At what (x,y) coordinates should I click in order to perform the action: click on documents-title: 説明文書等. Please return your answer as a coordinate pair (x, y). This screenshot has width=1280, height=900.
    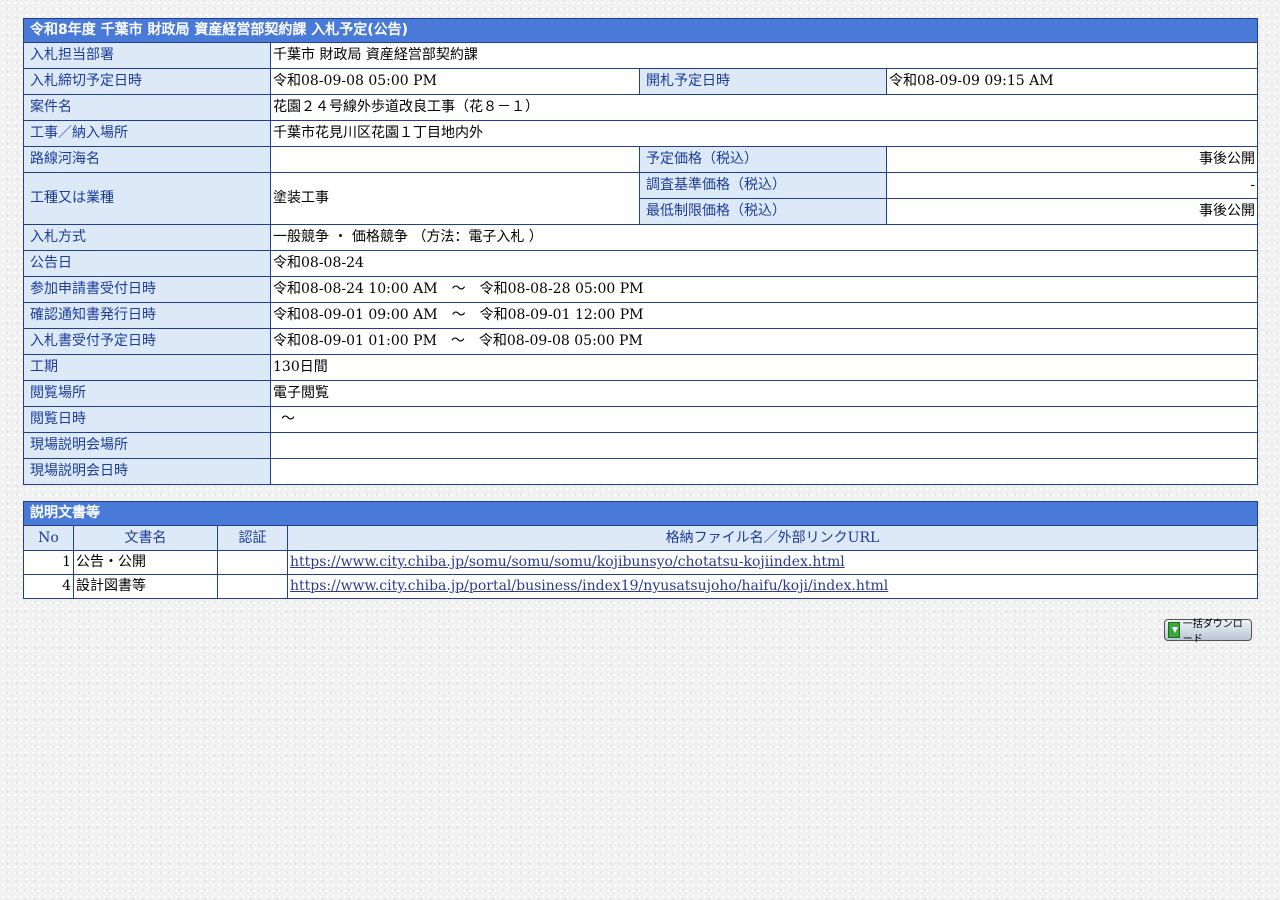
    Looking at the image, I should click on (640, 513).